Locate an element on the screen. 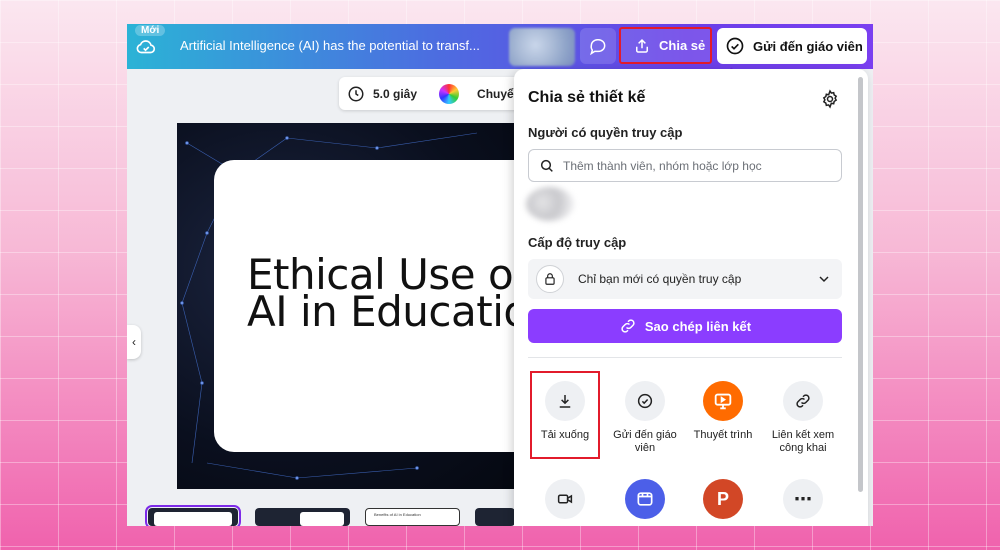  panel-scrollbar is located at coordinates (860, 284).